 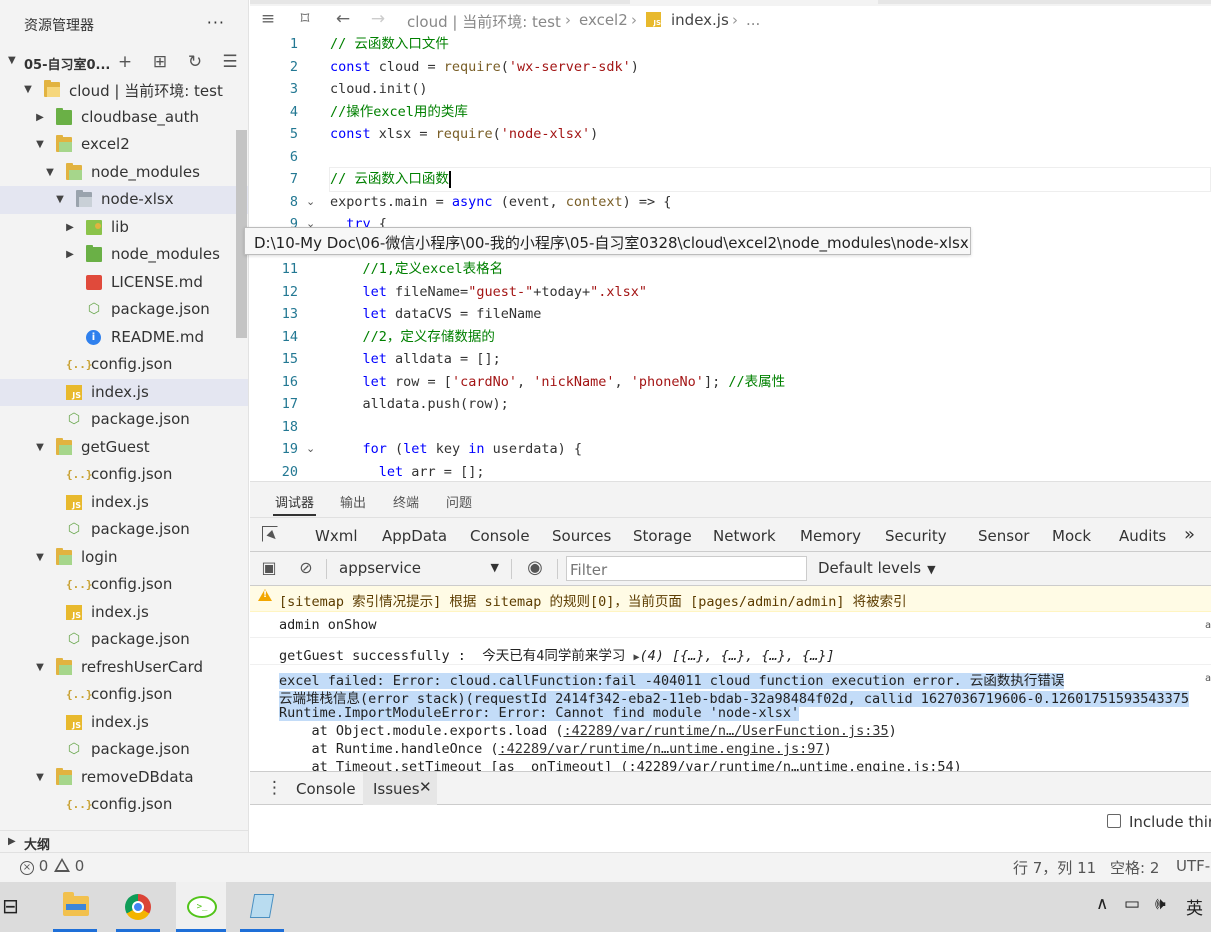 I want to click on tab-terminal: 终端, so click(x=406, y=501).